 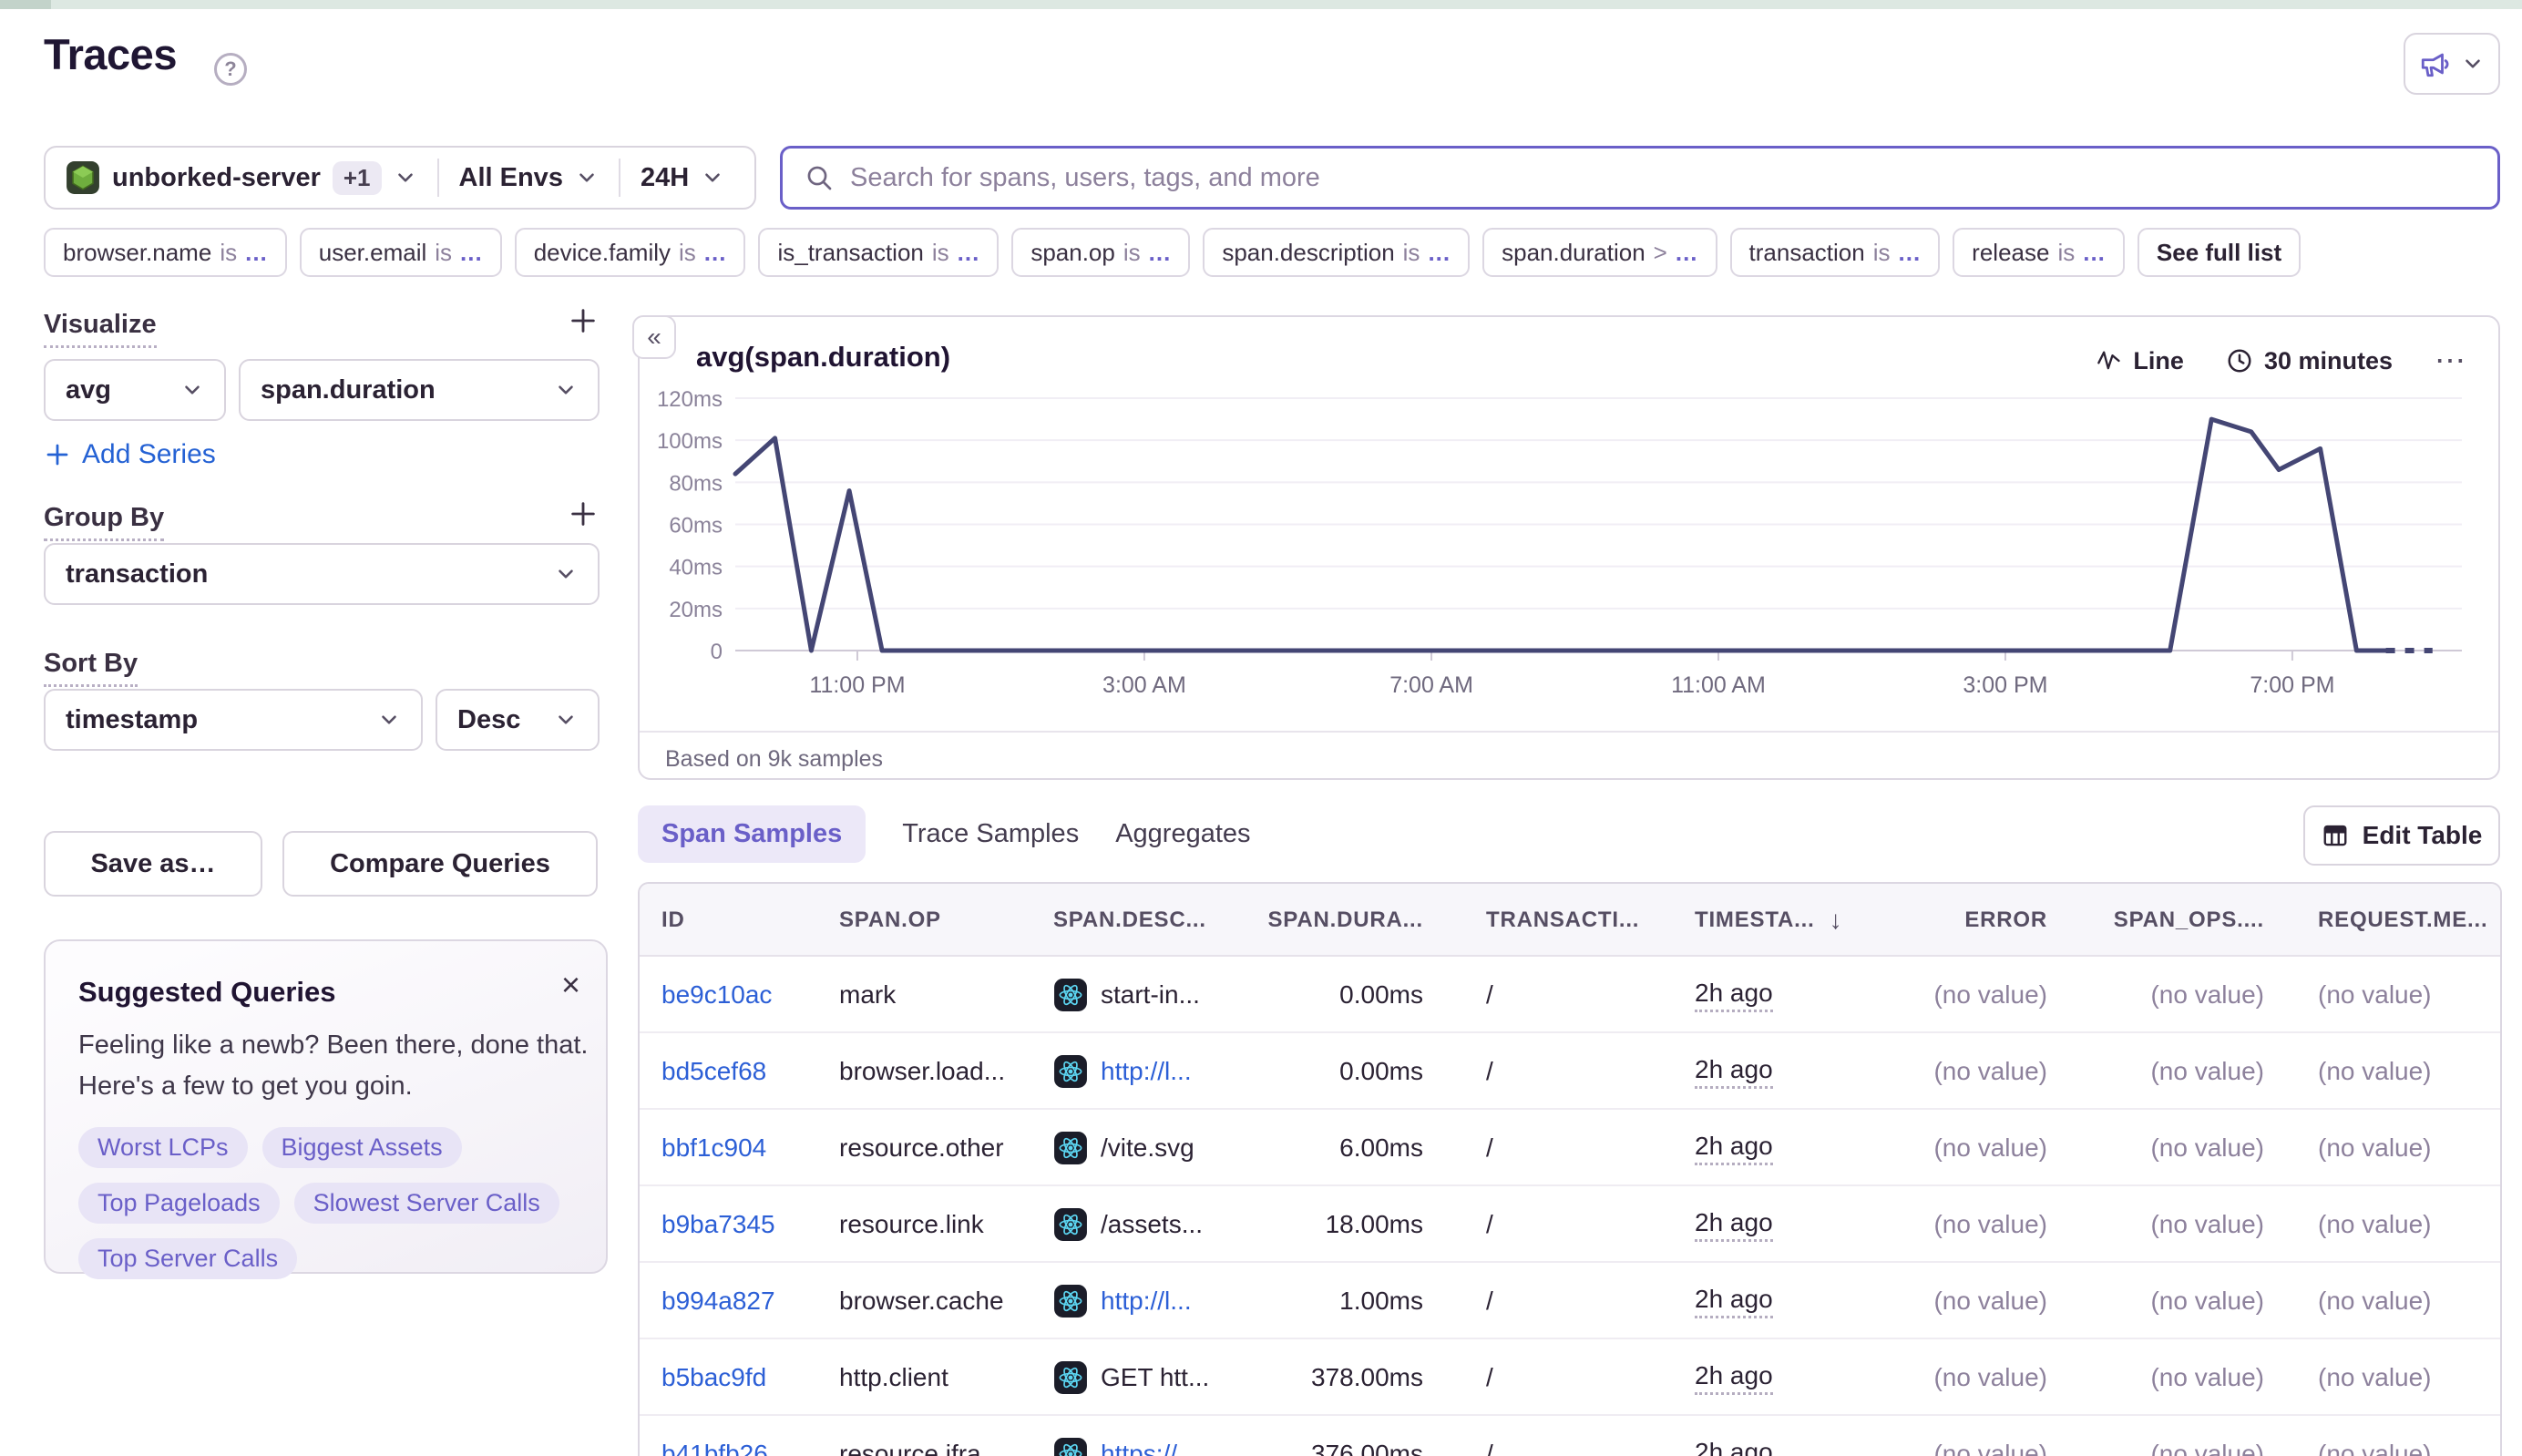 What do you see at coordinates (654, 337) in the screenshot?
I see `collapse-sidebar-button: «` at bounding box center [654, 337].